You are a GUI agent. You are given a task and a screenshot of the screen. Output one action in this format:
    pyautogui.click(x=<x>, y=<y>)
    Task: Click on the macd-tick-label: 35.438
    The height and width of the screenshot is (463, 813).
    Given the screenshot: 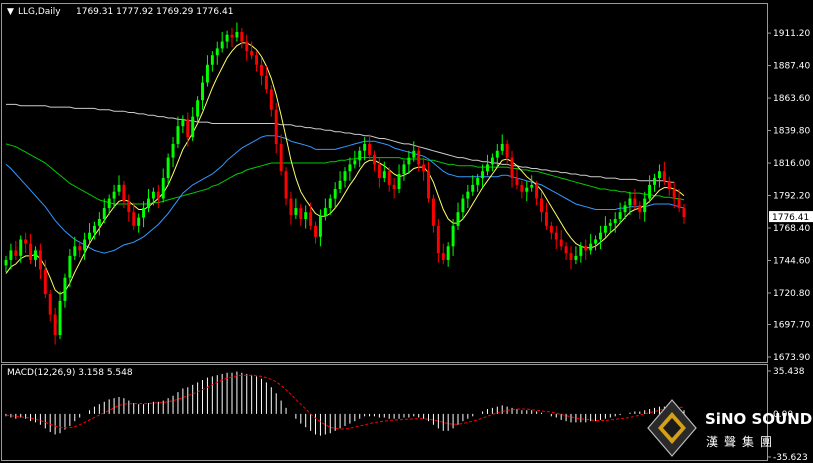 What is the action you would take?
    pyautogui.click(x=789, y=372)
    